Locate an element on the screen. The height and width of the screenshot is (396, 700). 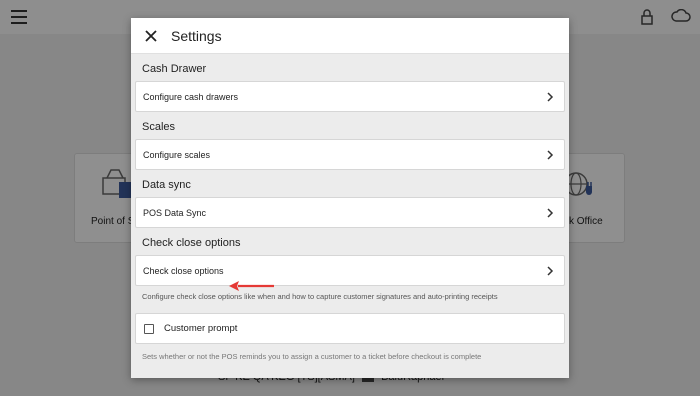
configure-cash-drawers-label: Configure cash drawers is located at coordinates (191, 96).